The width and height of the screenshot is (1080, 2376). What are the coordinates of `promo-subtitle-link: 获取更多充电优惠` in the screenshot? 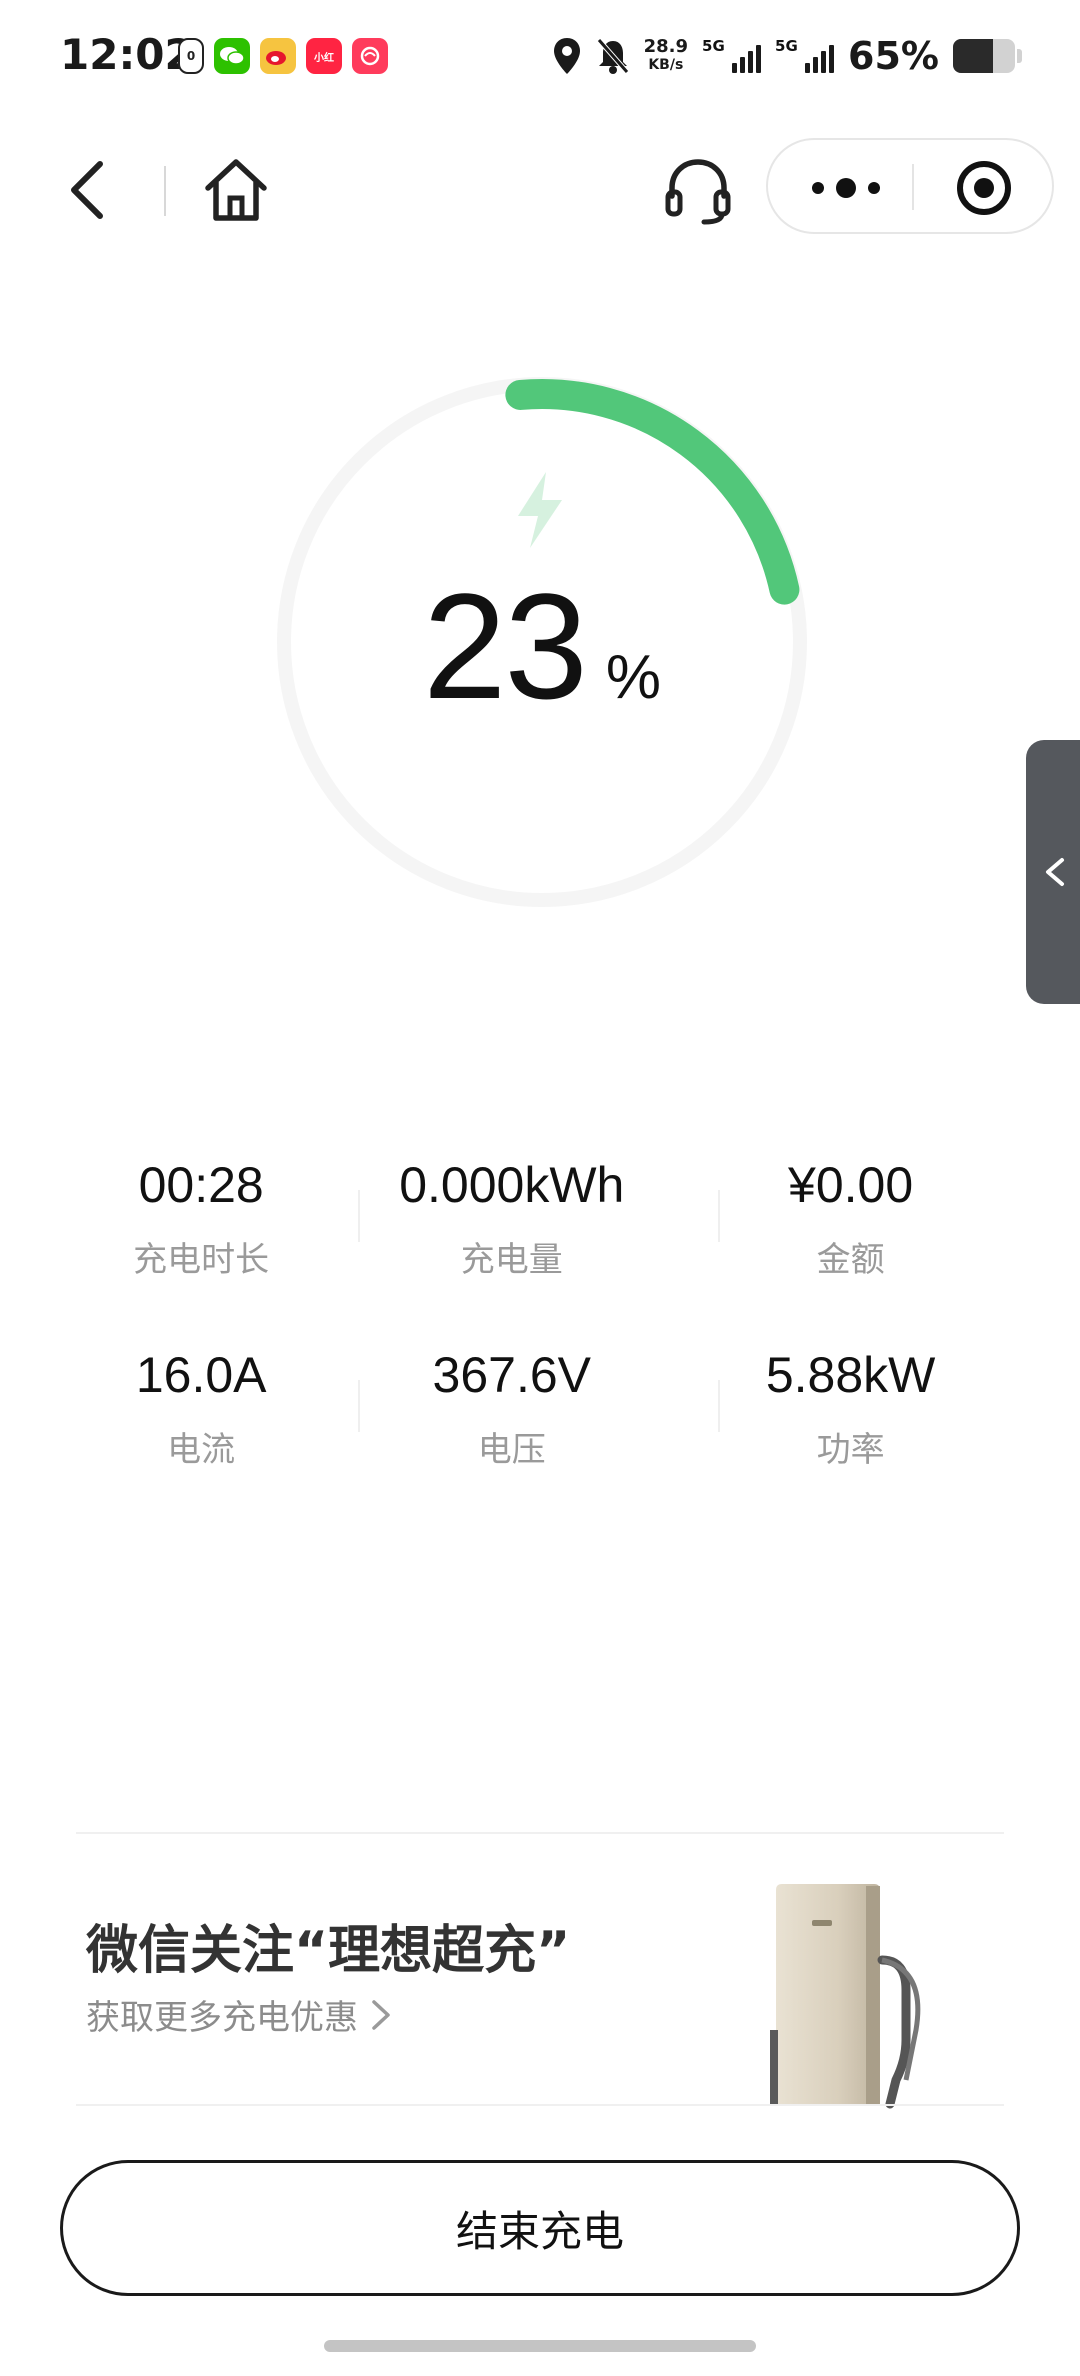 It's located at (239, 2014).